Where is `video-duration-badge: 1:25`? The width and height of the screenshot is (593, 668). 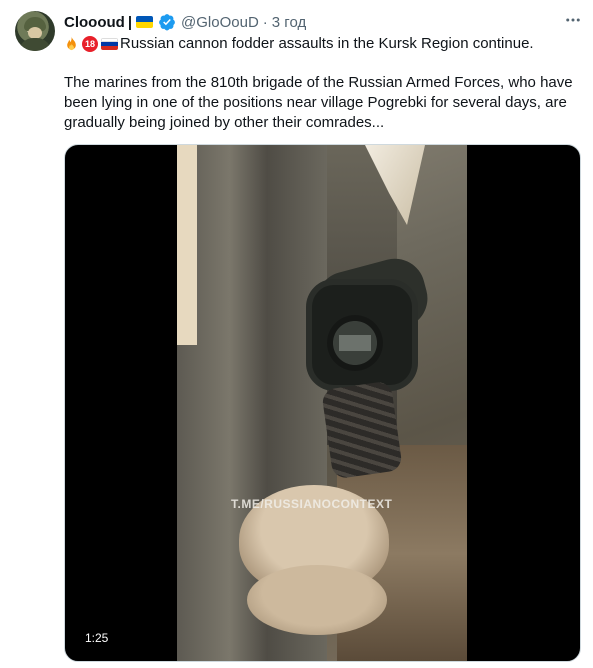
video-duration-badge: 1:25 is located at coordinates (97, 638).